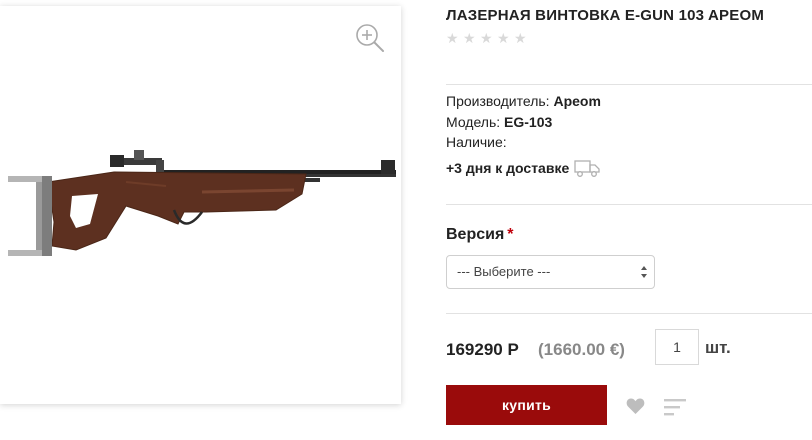  Describe the element at coordinates (473, 122) in the screenshot. I see `model-label: Модель:` at that location.